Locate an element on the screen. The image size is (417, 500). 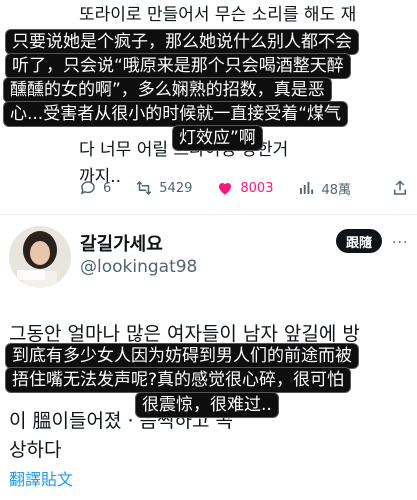
author-handle: @lookingat98 is located at coordinates (138, 267).